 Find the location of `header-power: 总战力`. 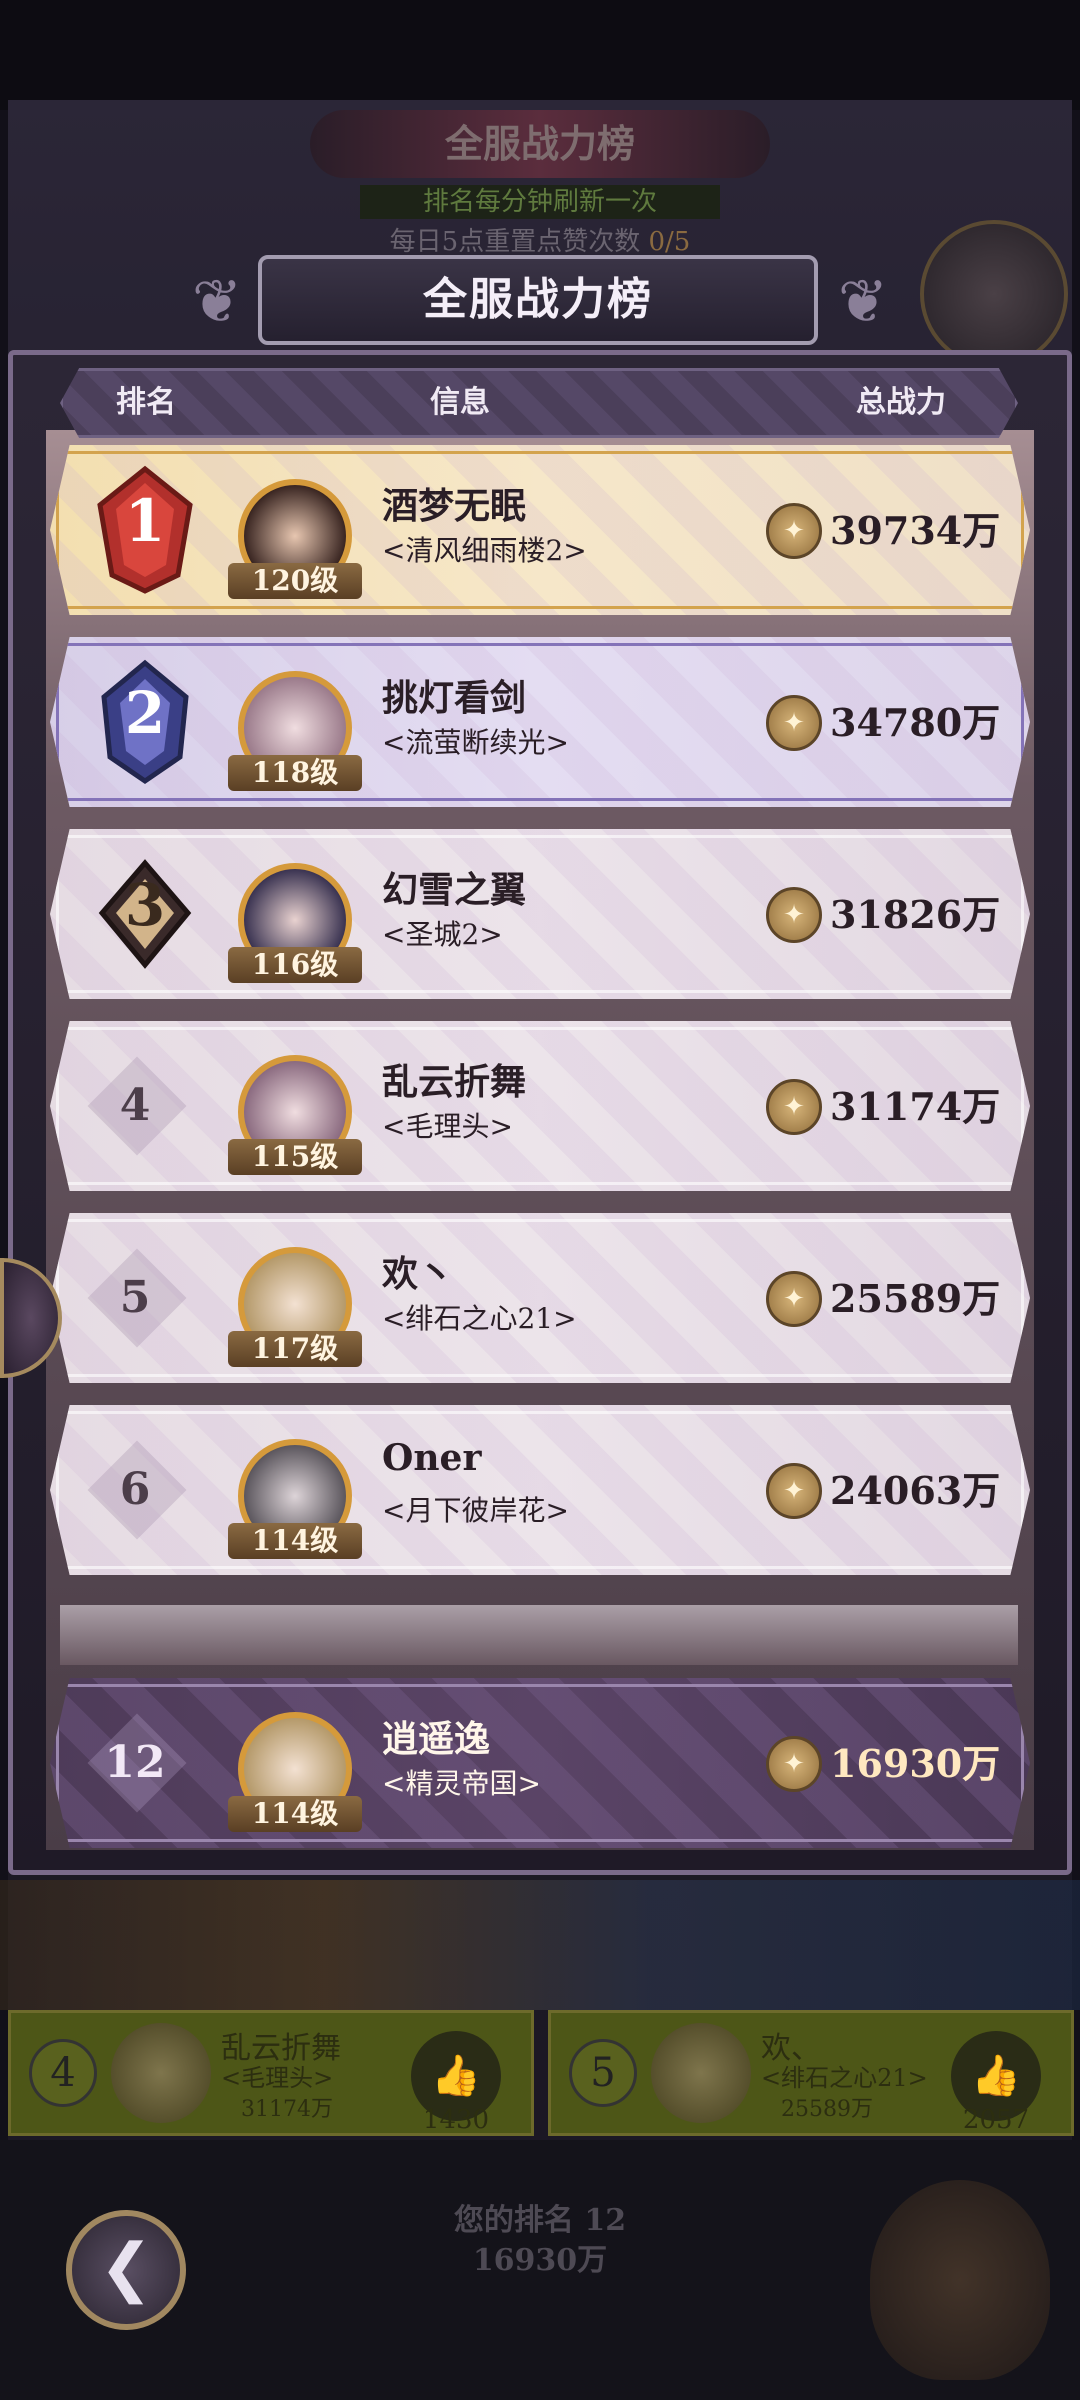

header-power: 总战力 is located at coordinates (901, 402).